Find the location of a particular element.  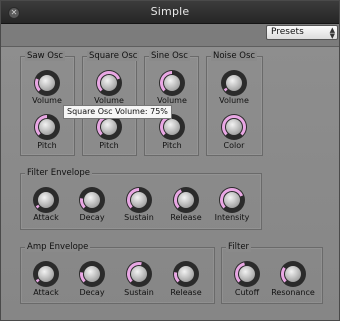

saw-volume-knob is located at coordinates (47, 83).